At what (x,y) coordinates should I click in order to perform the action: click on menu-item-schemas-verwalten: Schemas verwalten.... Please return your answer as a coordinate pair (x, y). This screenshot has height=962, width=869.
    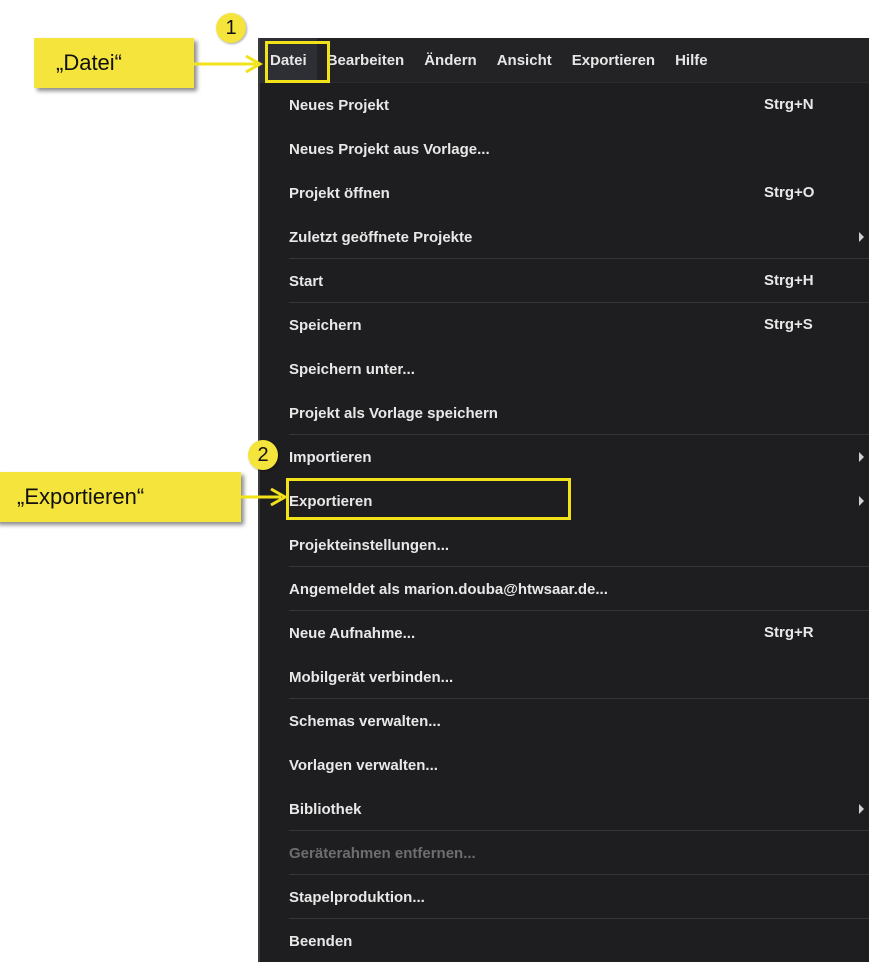
    Looking at the image, I should click on (579, 721).